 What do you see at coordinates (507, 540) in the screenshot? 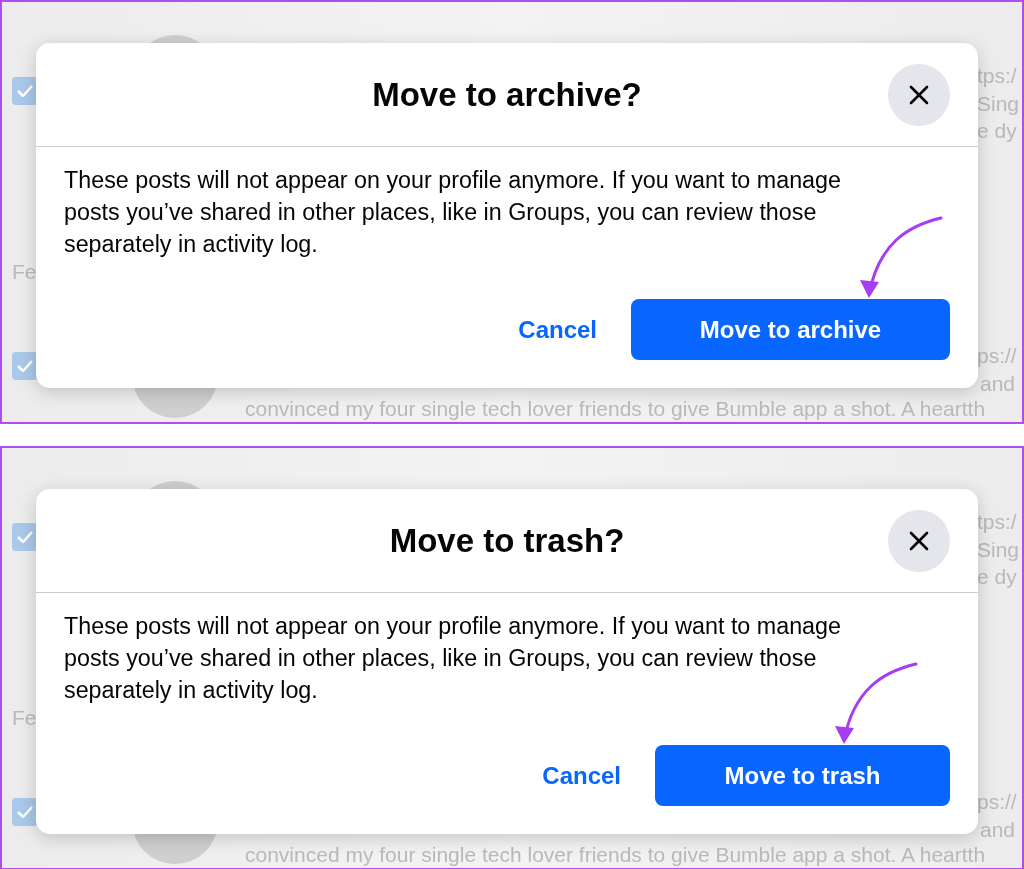
I see `dialog-title: Move to trash?` at bounding box center [507, 540].